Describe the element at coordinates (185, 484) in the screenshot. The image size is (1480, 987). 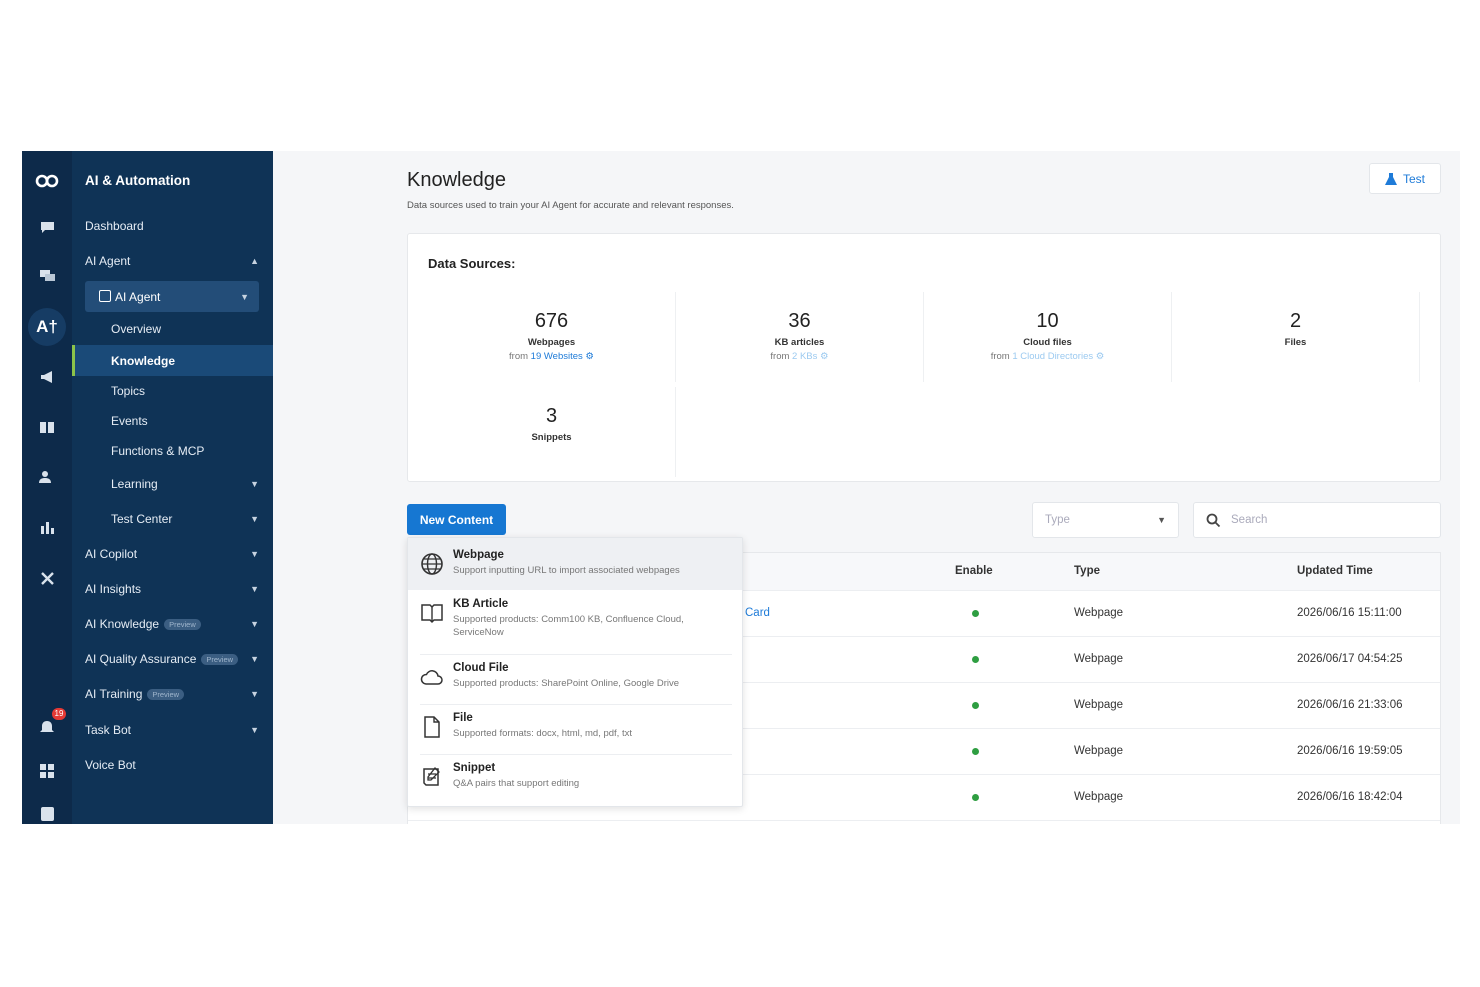
I see `sidebar-item-learning: Learning ▼` at that location.